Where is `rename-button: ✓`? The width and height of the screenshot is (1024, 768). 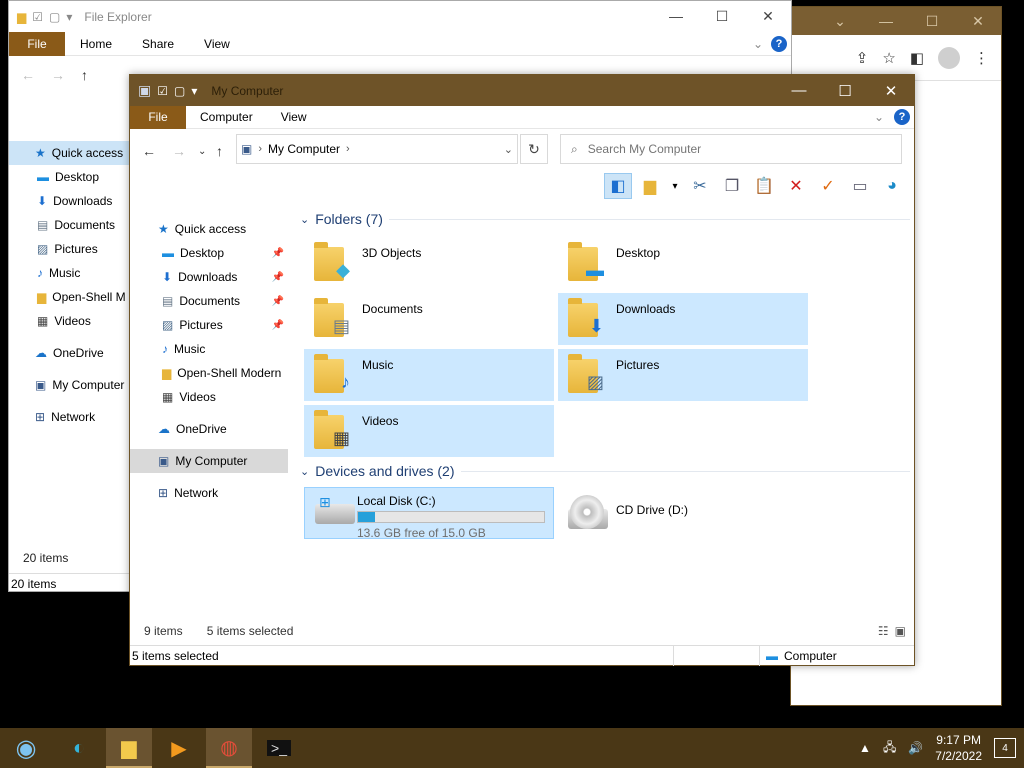
rename-button: ✓ is located at coordinates (828, 186).